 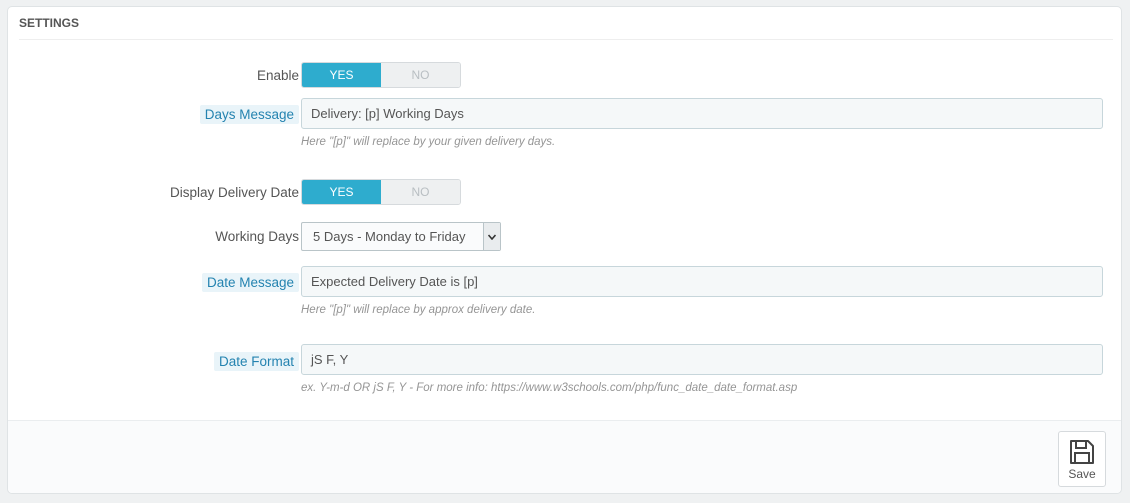 I want to click on chevron-down-icon, so click(x=491, y=236).